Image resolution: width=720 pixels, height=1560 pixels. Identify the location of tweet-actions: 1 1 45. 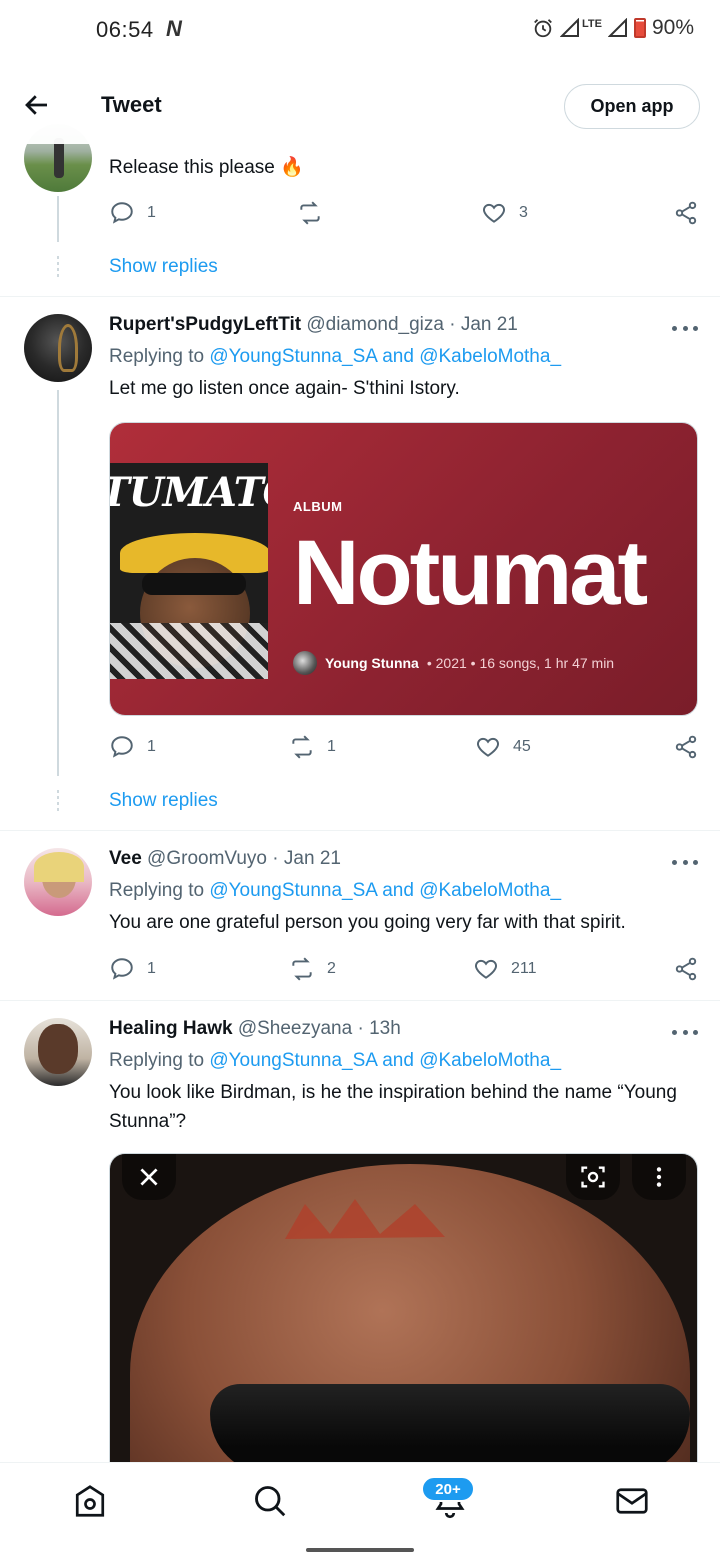
(404, 747).